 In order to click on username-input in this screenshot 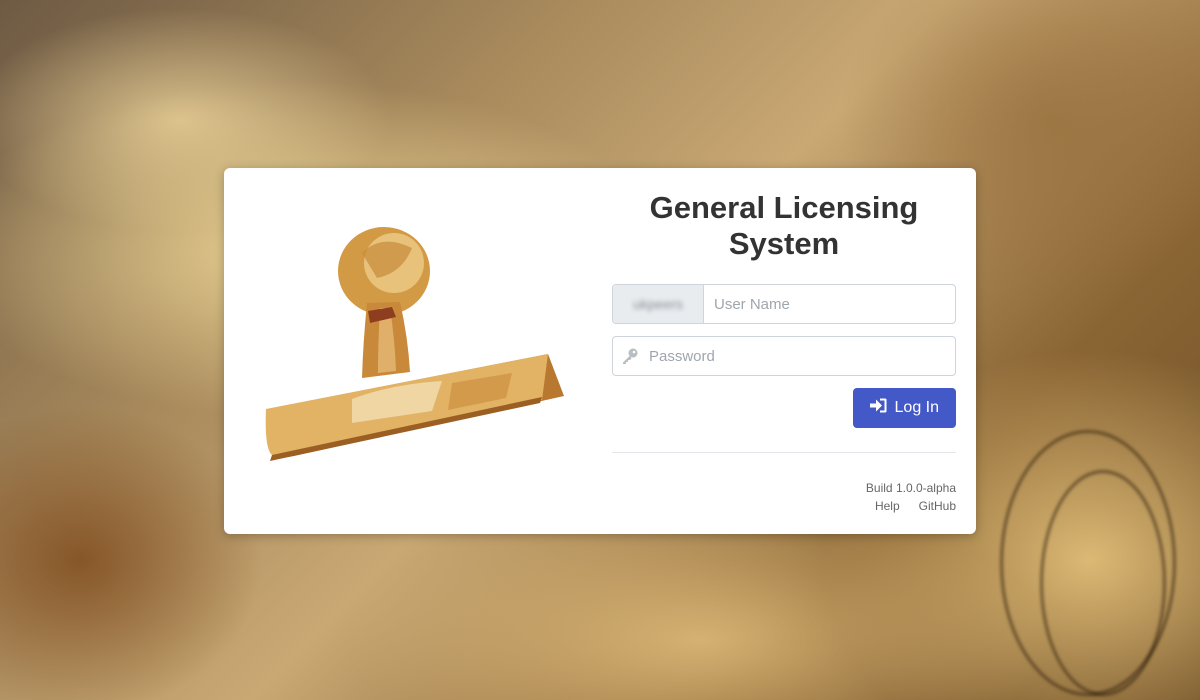, I will do `click(829, 304)`.